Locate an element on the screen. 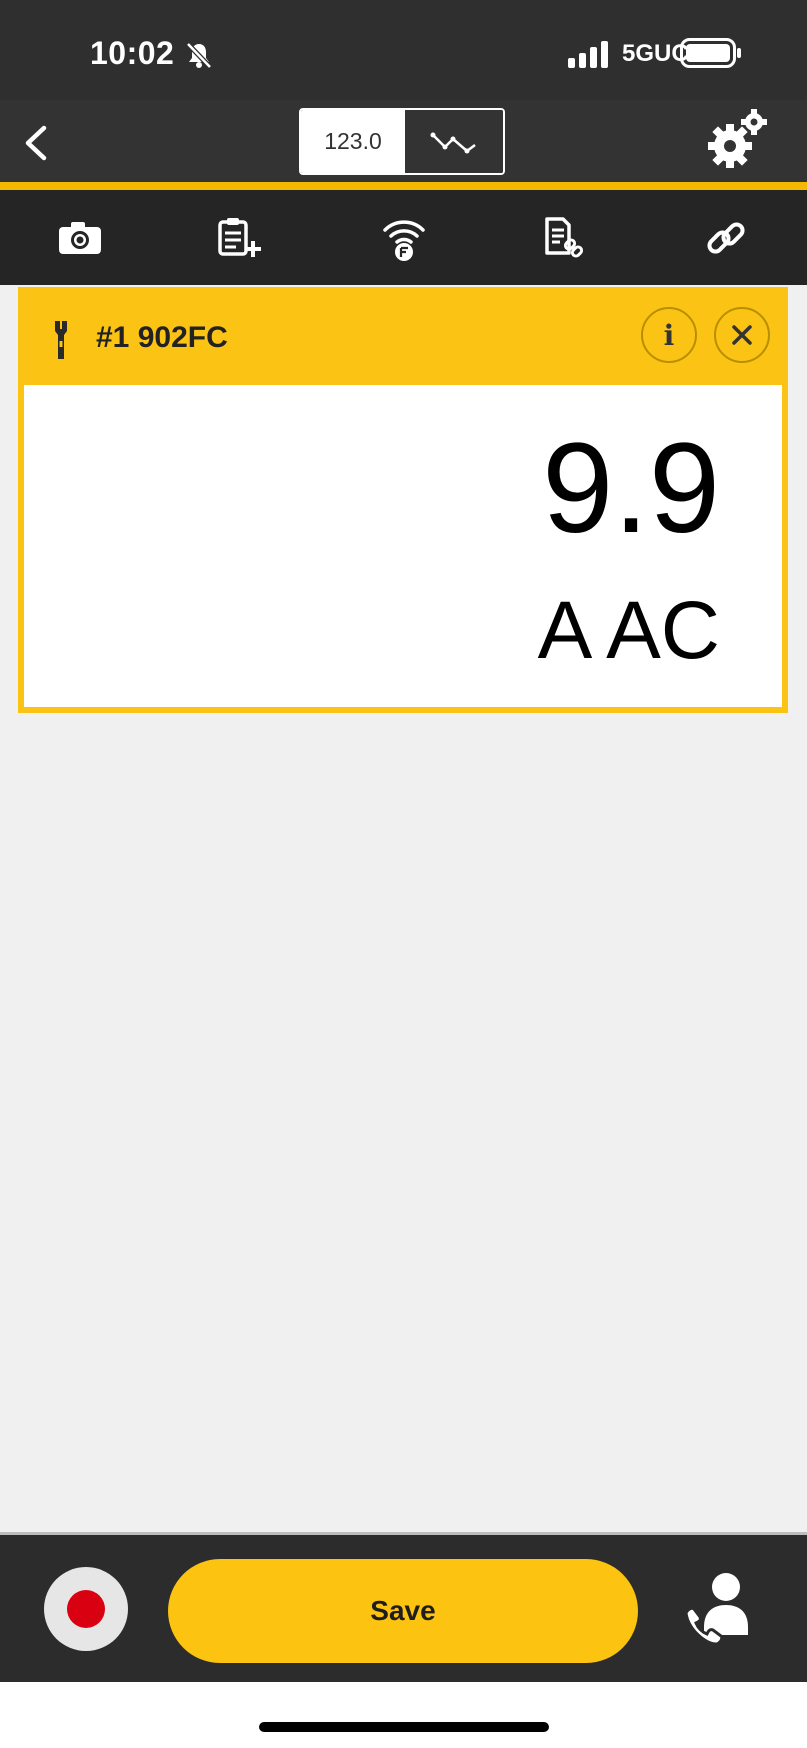 Image resolution: width=807 pixels, height=1748 pixels. wireless-fluke-connect-icon is located at coordinates (404, 240).